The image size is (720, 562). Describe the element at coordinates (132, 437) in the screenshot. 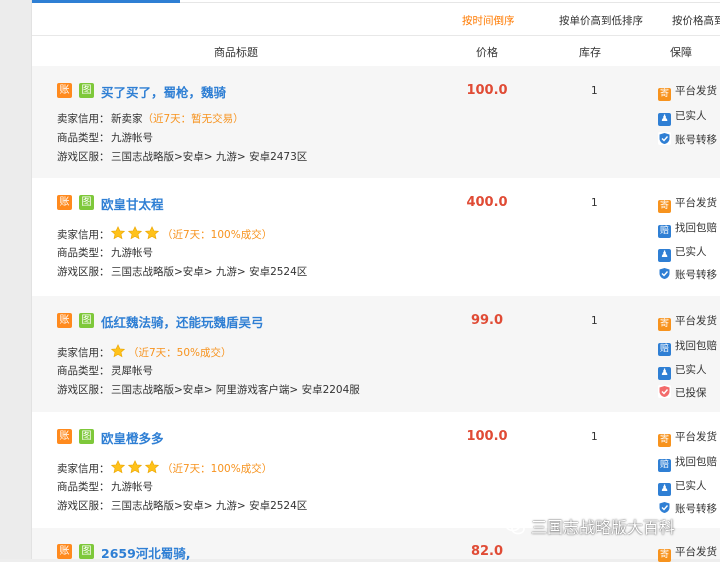

I see `listing-title-link: 欧皇橙多多` at that location.